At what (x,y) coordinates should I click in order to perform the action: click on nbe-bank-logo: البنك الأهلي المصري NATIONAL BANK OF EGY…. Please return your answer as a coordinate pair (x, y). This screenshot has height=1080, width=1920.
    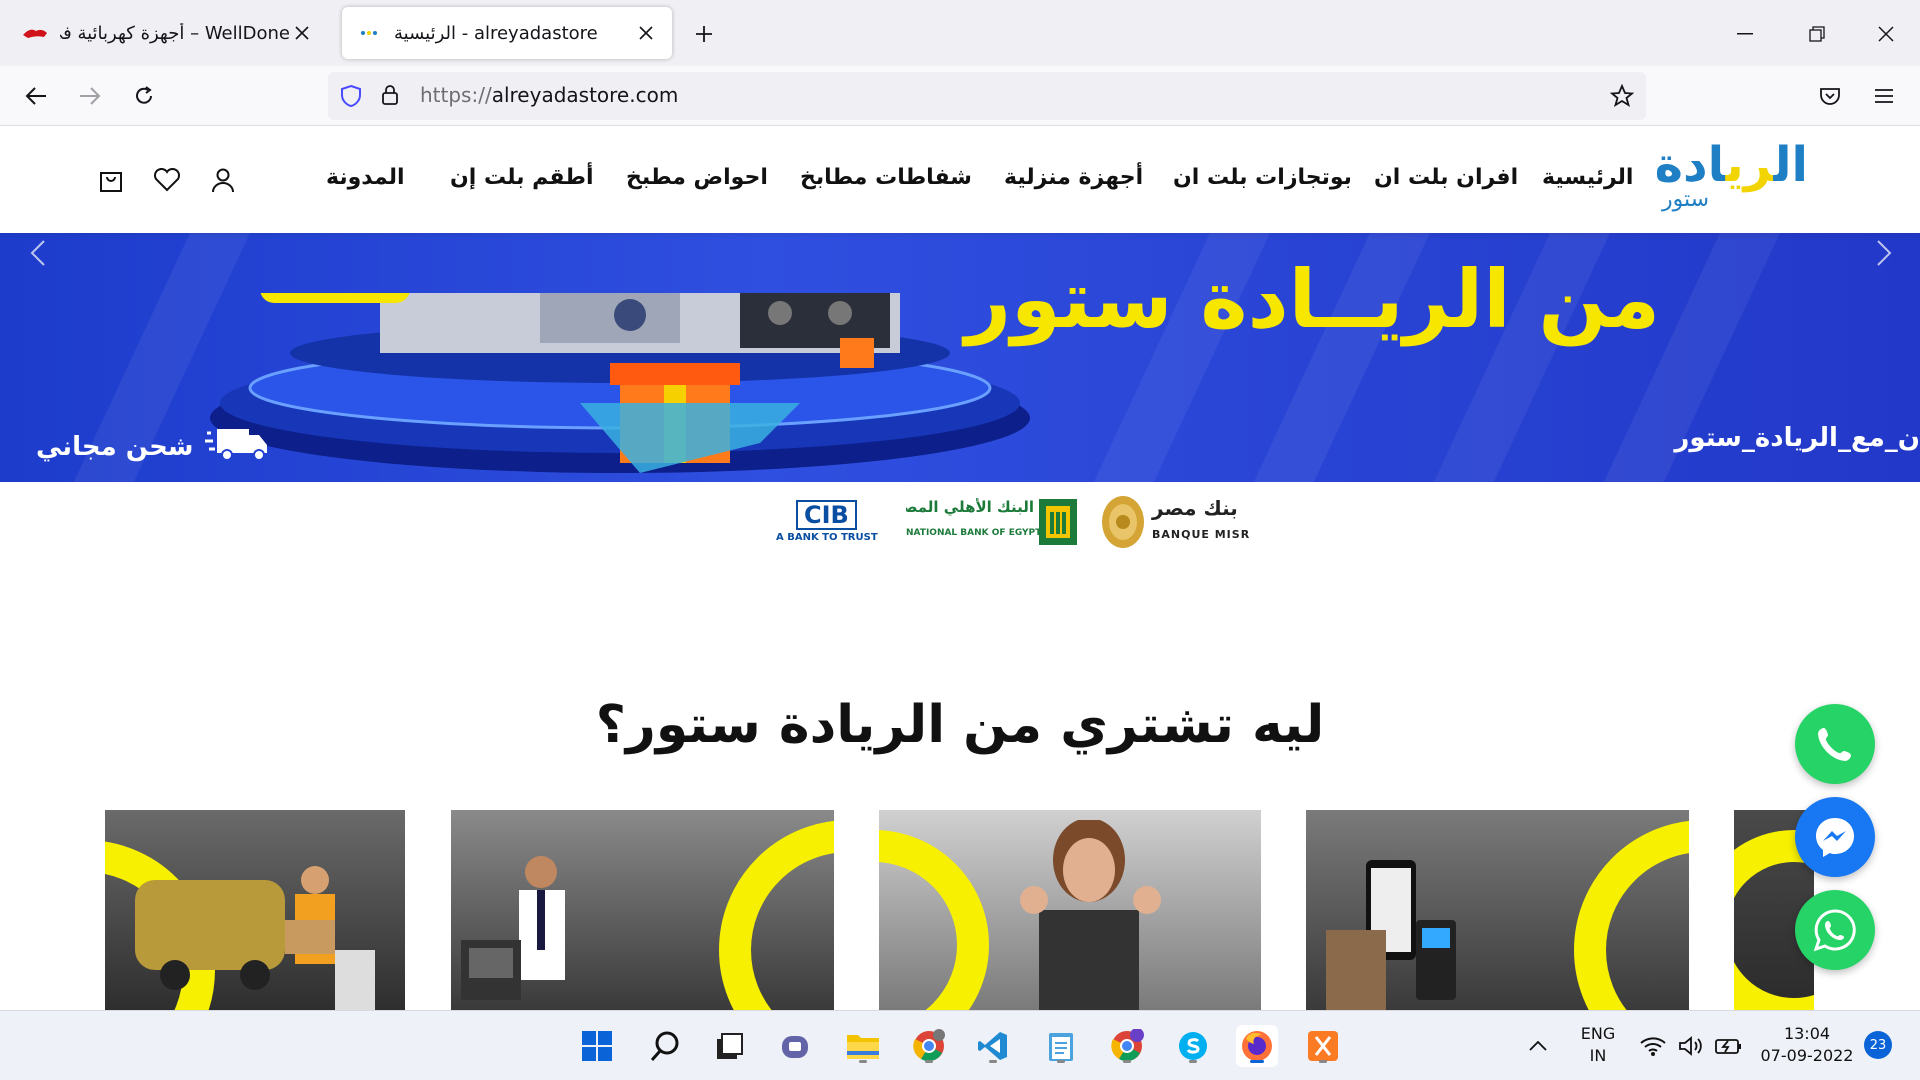
    Looking at the image, I should click on (991, 525).